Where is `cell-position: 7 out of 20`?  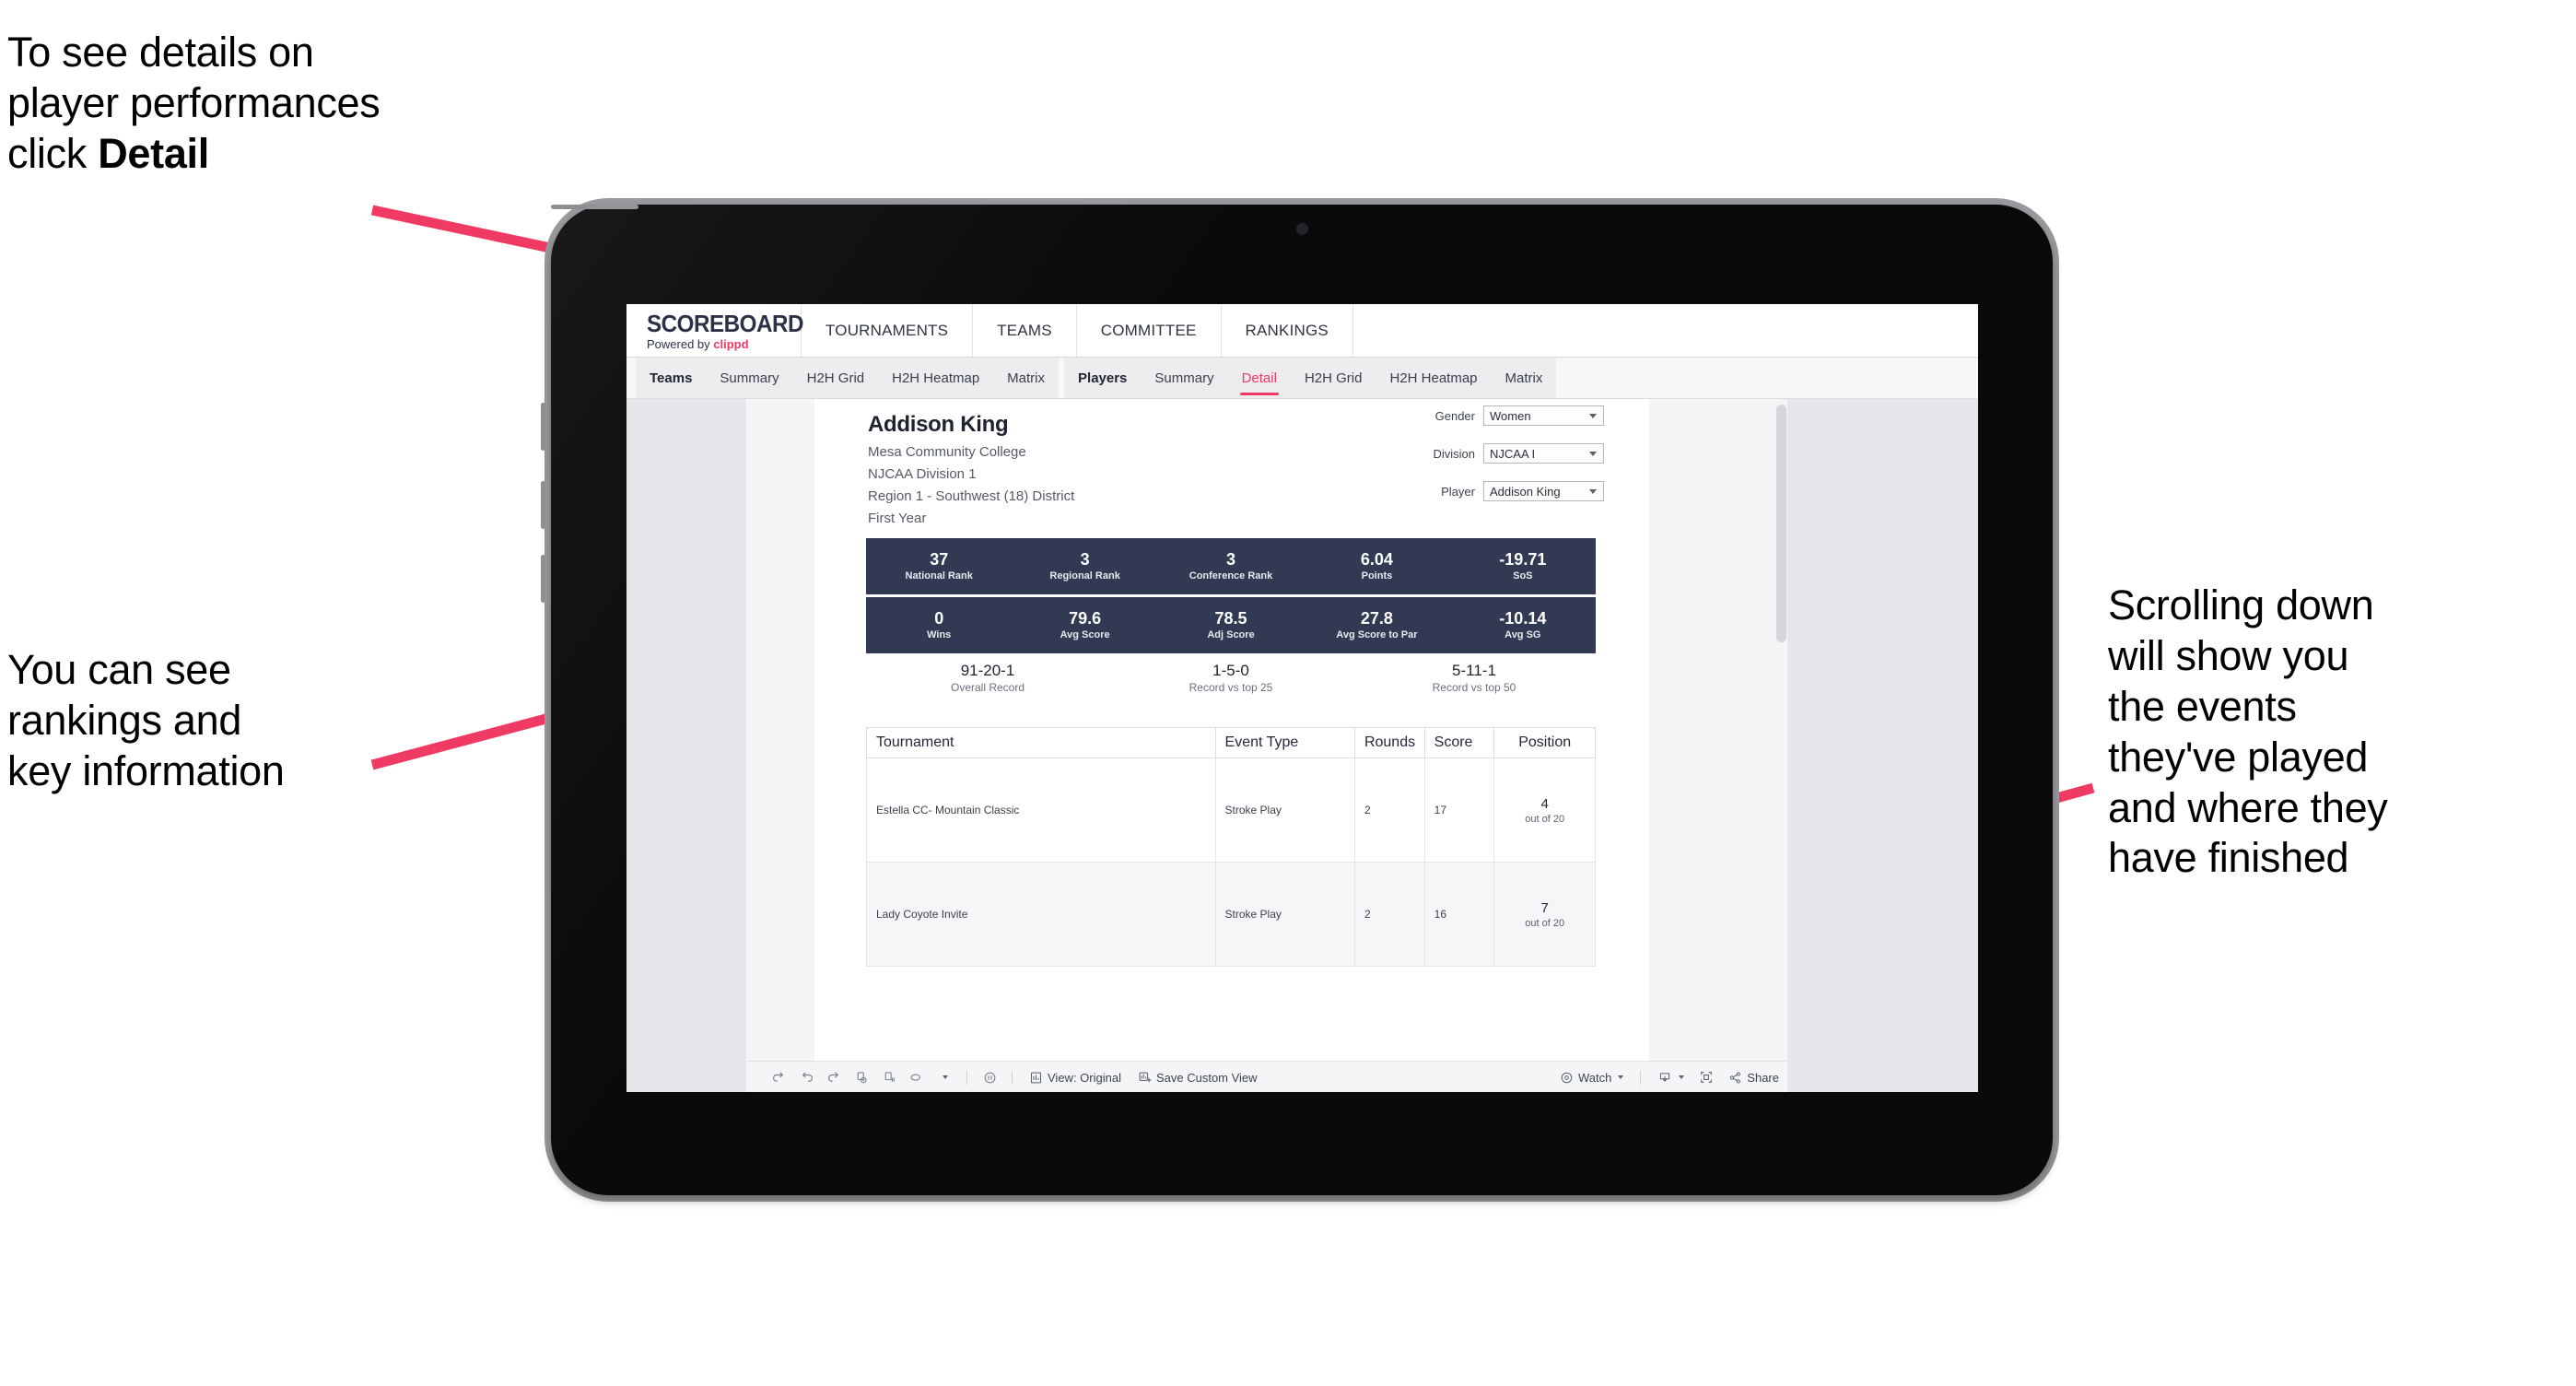 cell-position: 7 out of 20 is located at coordinates (1544, 914).